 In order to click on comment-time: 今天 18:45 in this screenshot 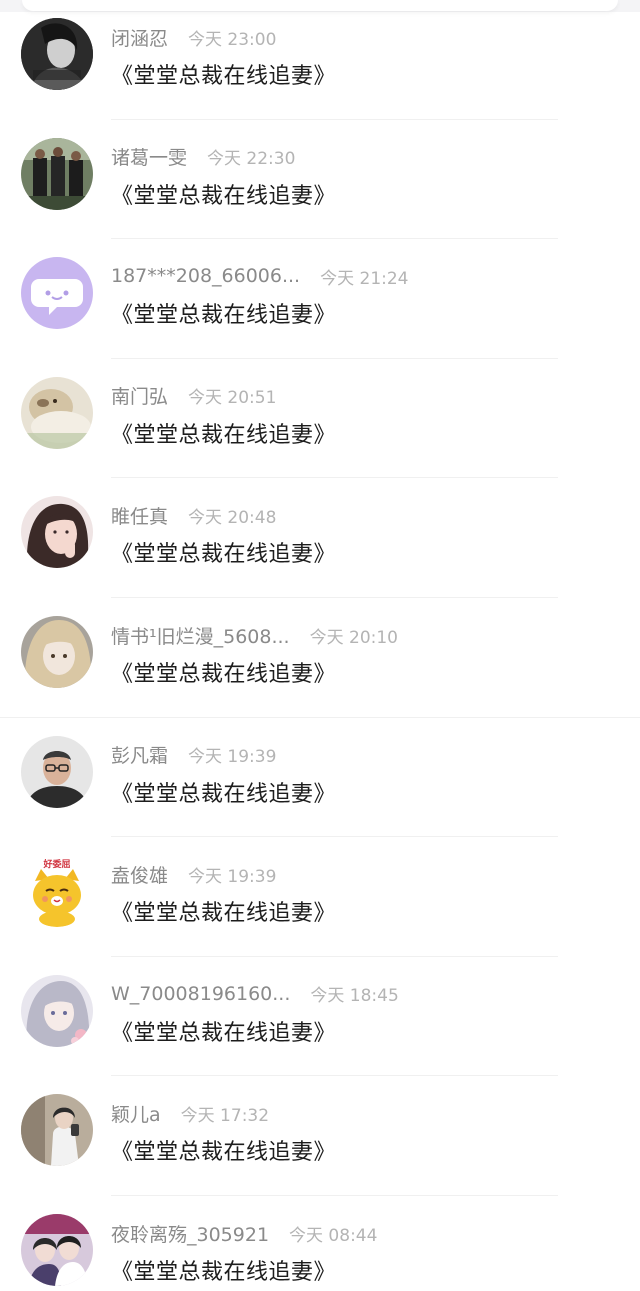, I will do `click(354, 996)`.